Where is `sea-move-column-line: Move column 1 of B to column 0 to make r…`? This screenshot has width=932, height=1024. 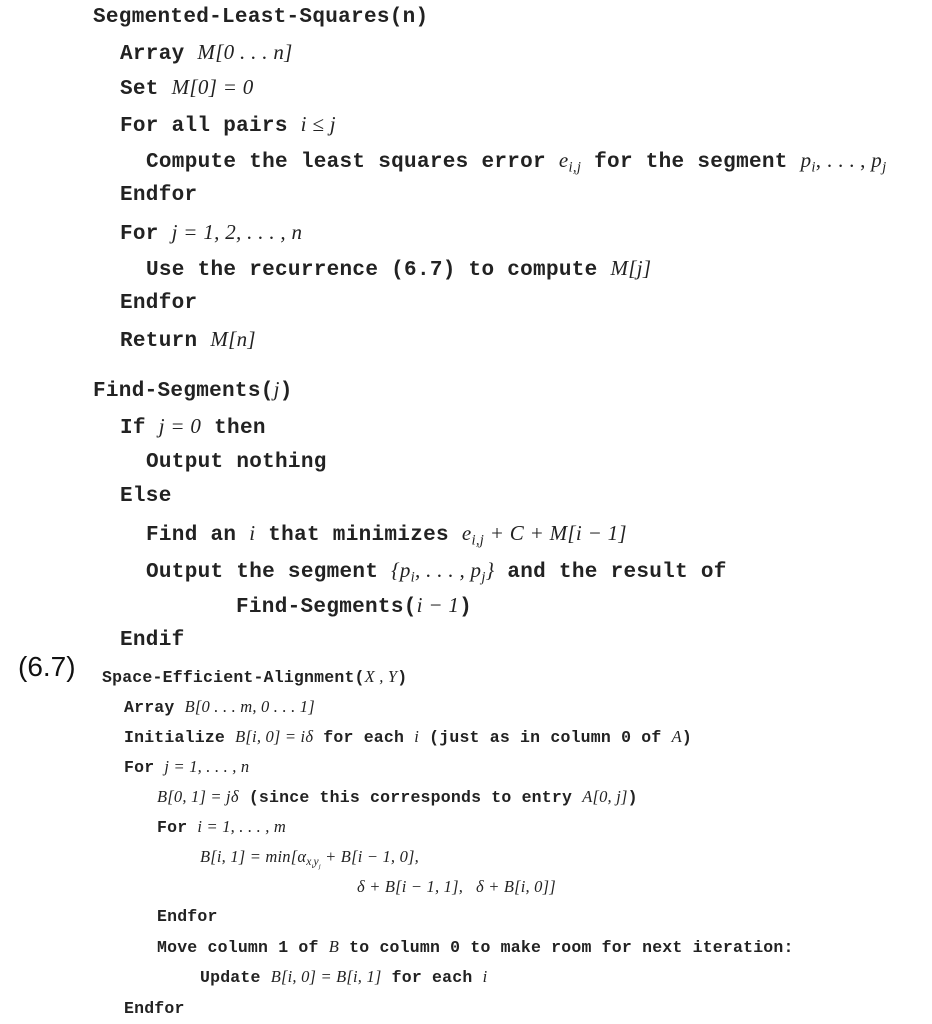 sea-move-column-line: Move column 1 of B to column 0 to make r… is located at coordinates (475, 947).